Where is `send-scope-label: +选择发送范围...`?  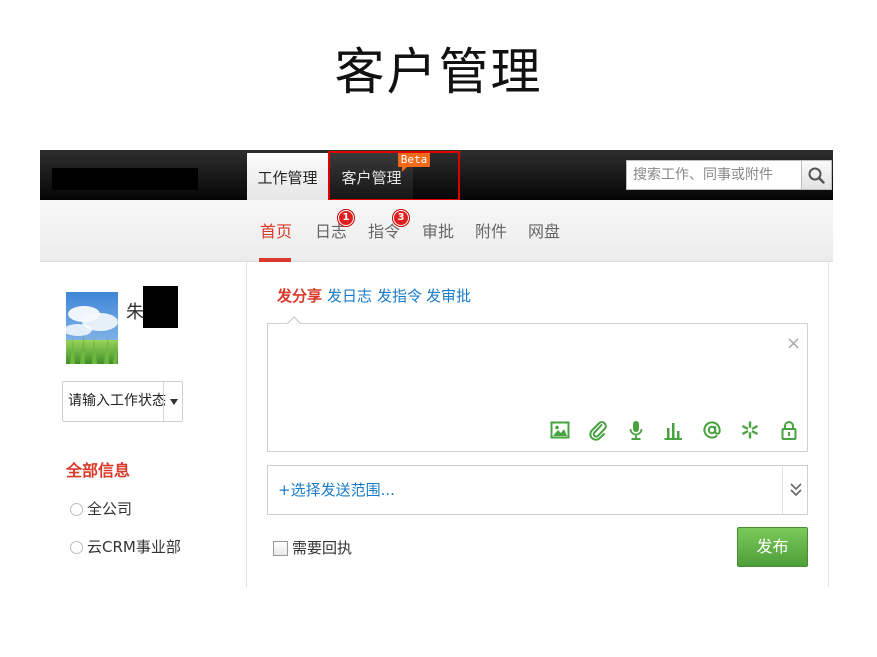
send-scope-label: +选择发送范围... is located at coordinates (336, 490).